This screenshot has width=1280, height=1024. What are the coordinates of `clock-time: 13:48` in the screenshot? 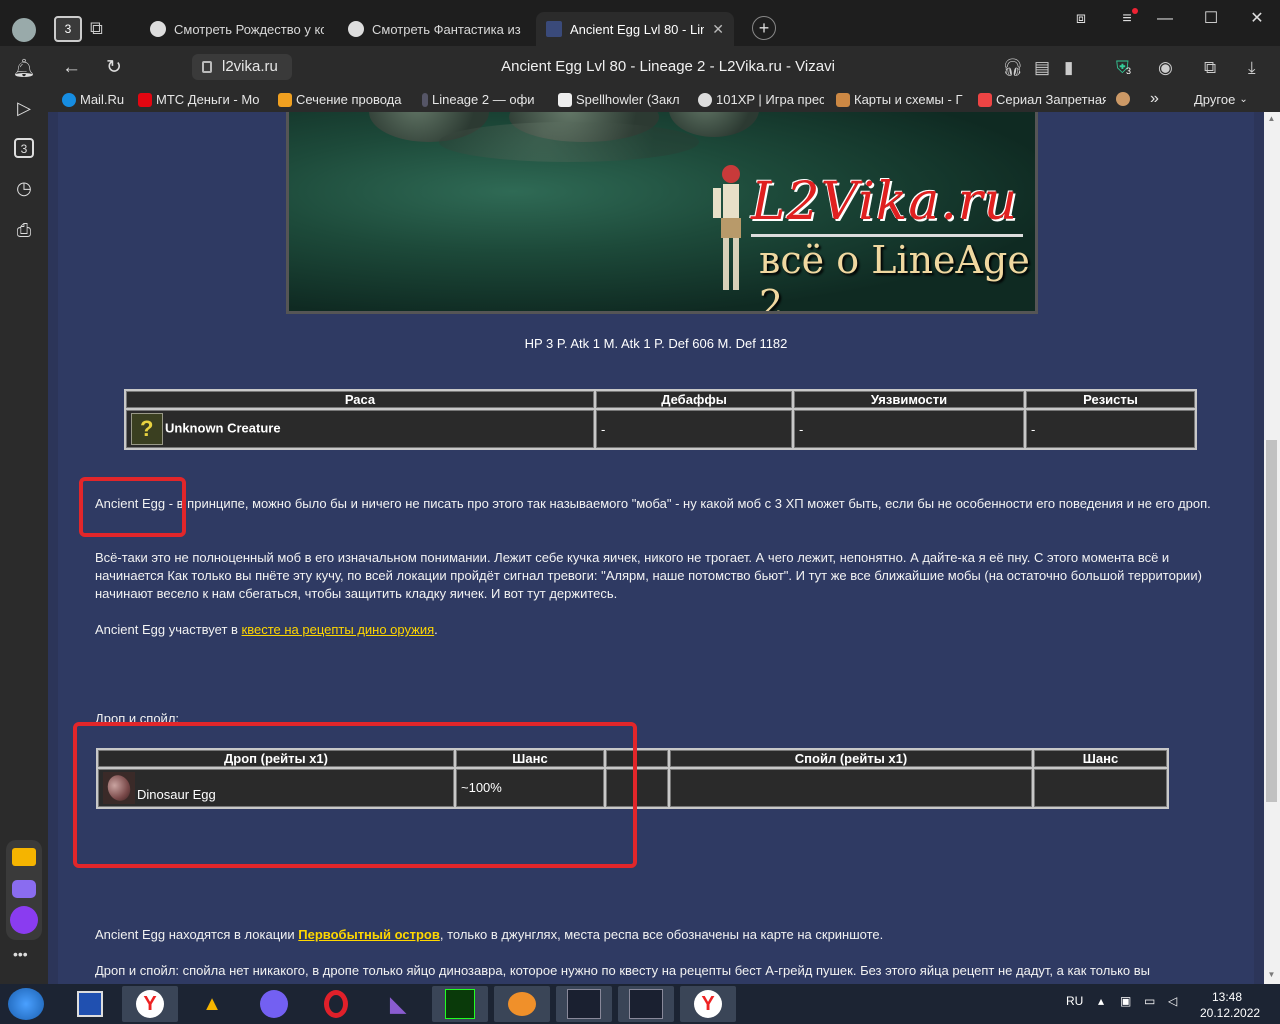 It's located at (1227, 997).